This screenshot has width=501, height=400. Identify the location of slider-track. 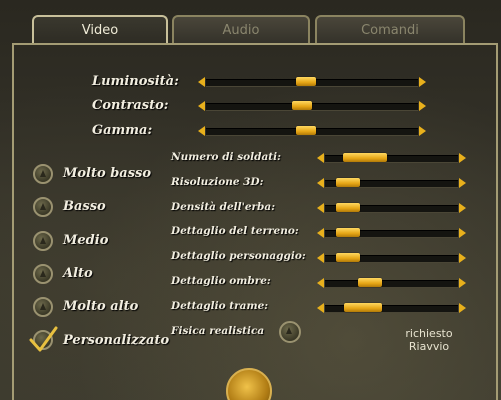
(391, 284).